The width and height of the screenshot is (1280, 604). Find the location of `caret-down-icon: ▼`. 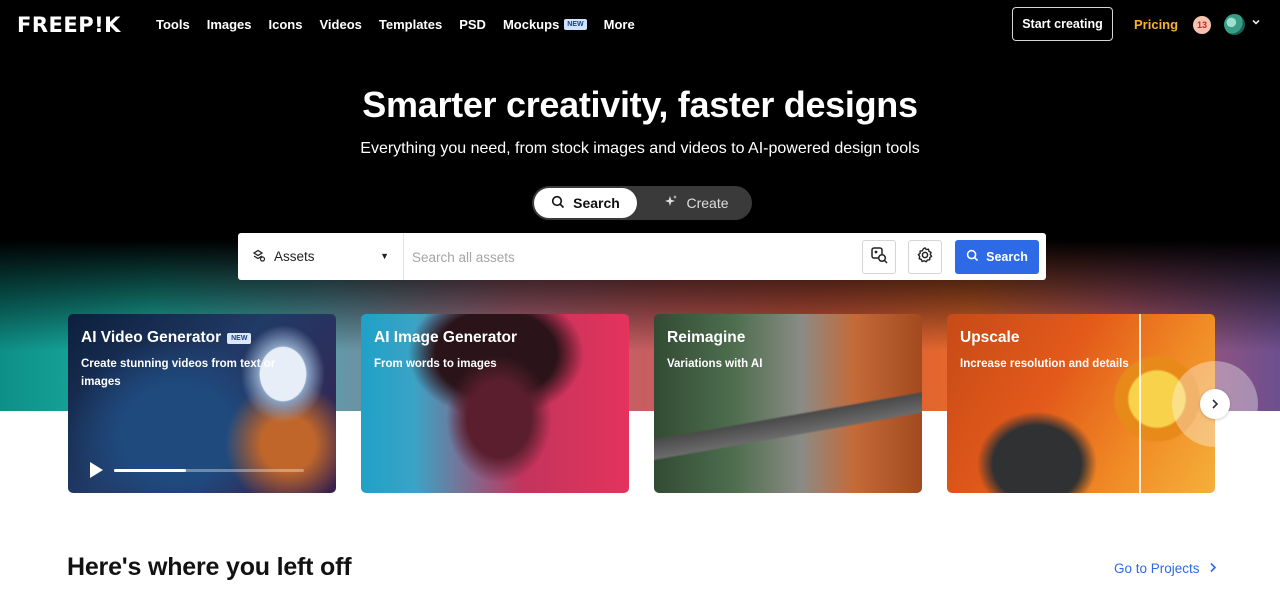

caret-down-icon: ▼ is located at coordinates (384, 256).